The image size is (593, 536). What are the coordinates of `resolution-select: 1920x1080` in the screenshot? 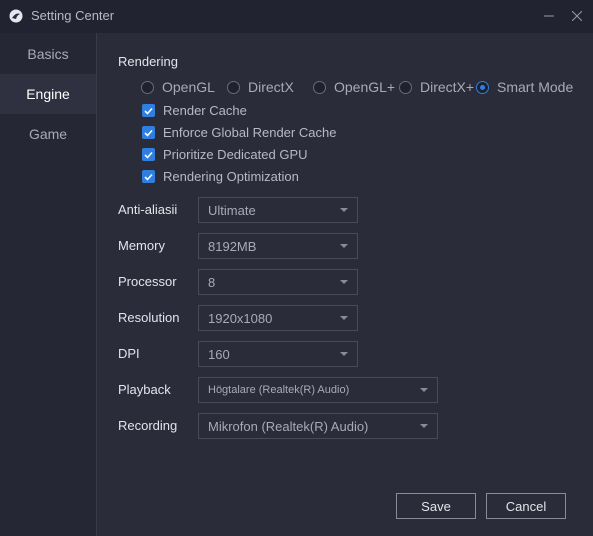 It's located at (278, 318).